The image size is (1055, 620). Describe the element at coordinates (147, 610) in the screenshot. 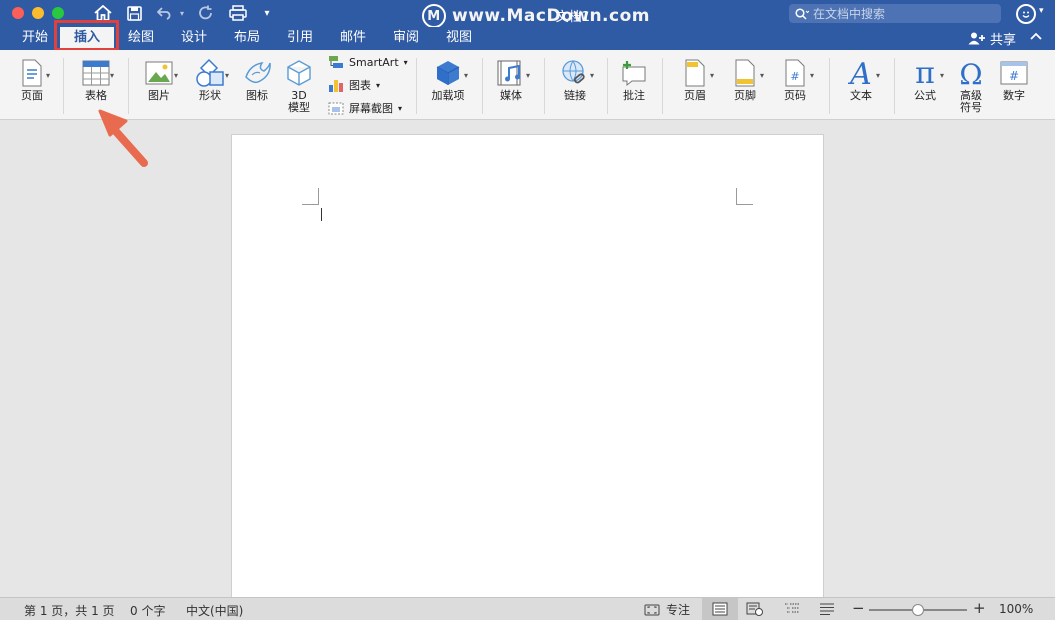

I see `word-count: 0 个字` at that location.